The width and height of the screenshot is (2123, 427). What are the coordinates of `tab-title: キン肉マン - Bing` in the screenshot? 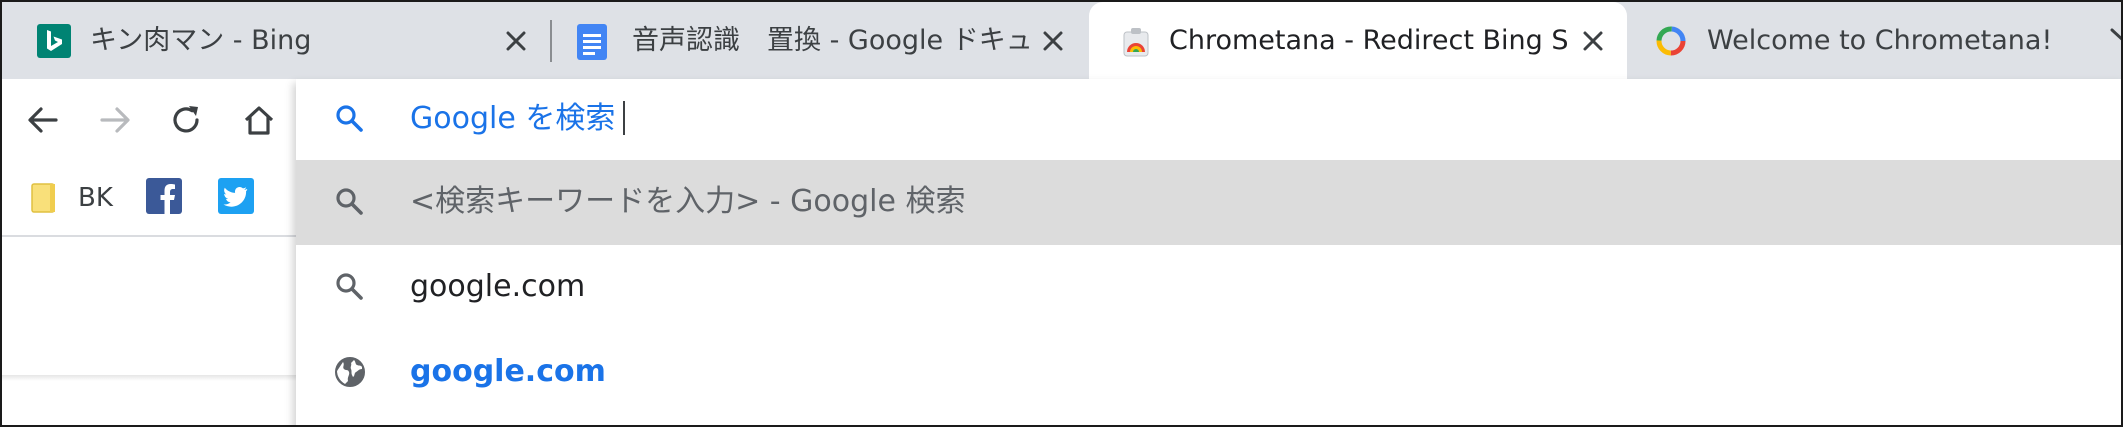 It's located at (201, 40).